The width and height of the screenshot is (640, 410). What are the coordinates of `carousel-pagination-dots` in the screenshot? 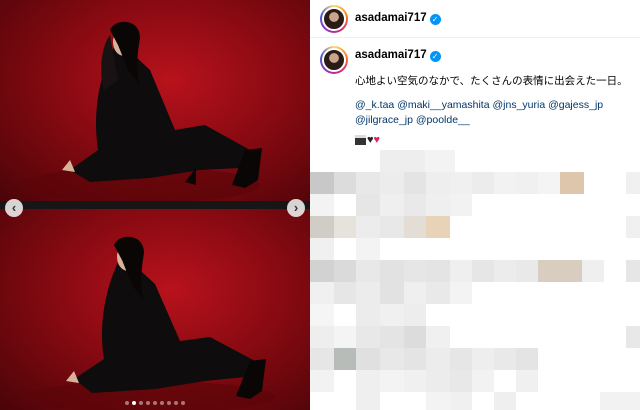 It's located at (155, 404).